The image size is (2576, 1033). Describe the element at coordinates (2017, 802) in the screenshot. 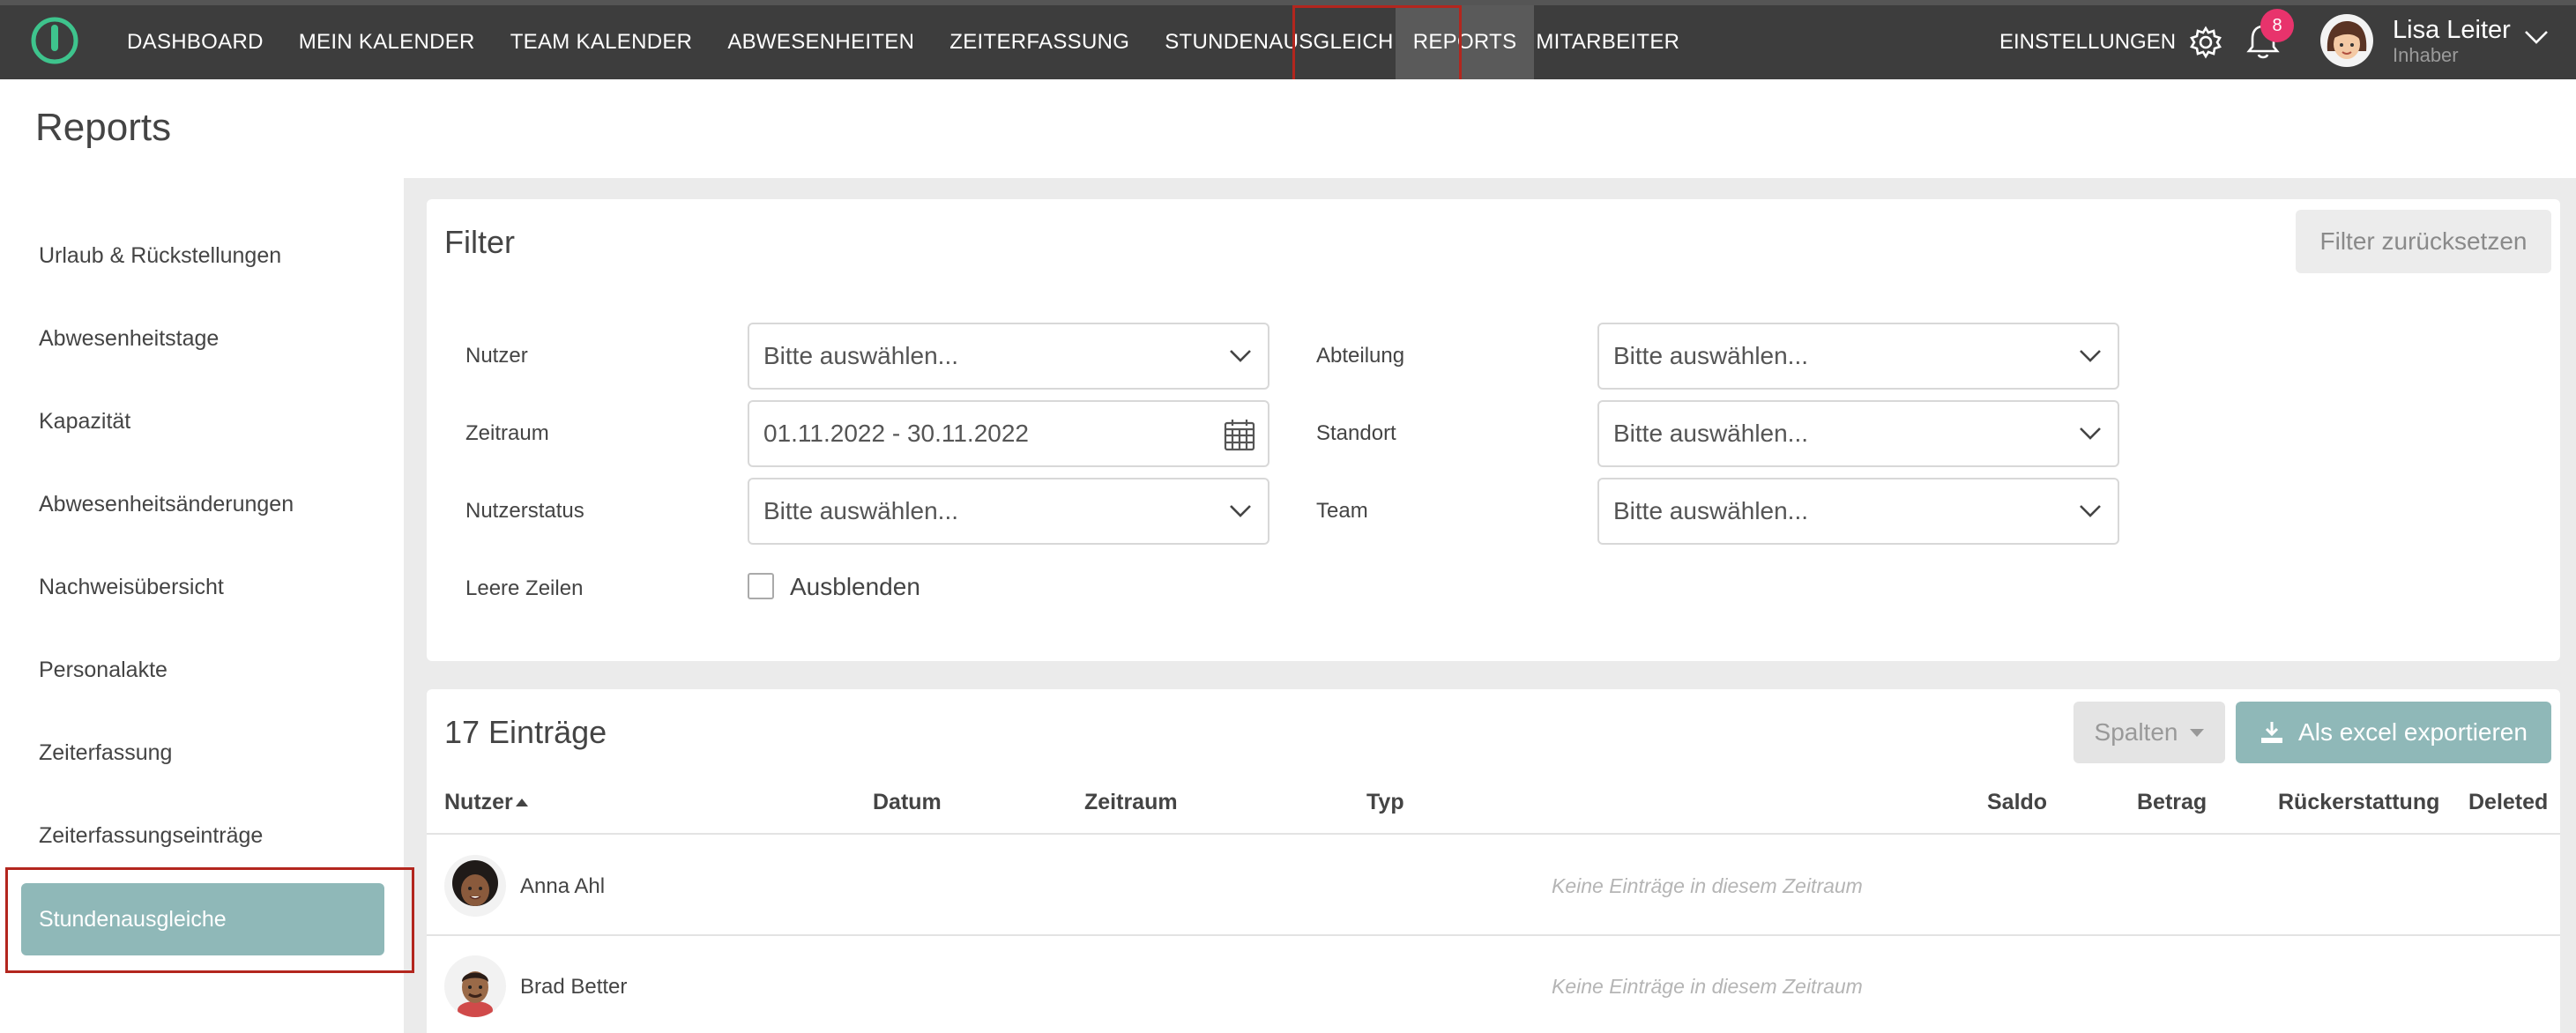

I see `column-header-saldo: Saldo` at that location.